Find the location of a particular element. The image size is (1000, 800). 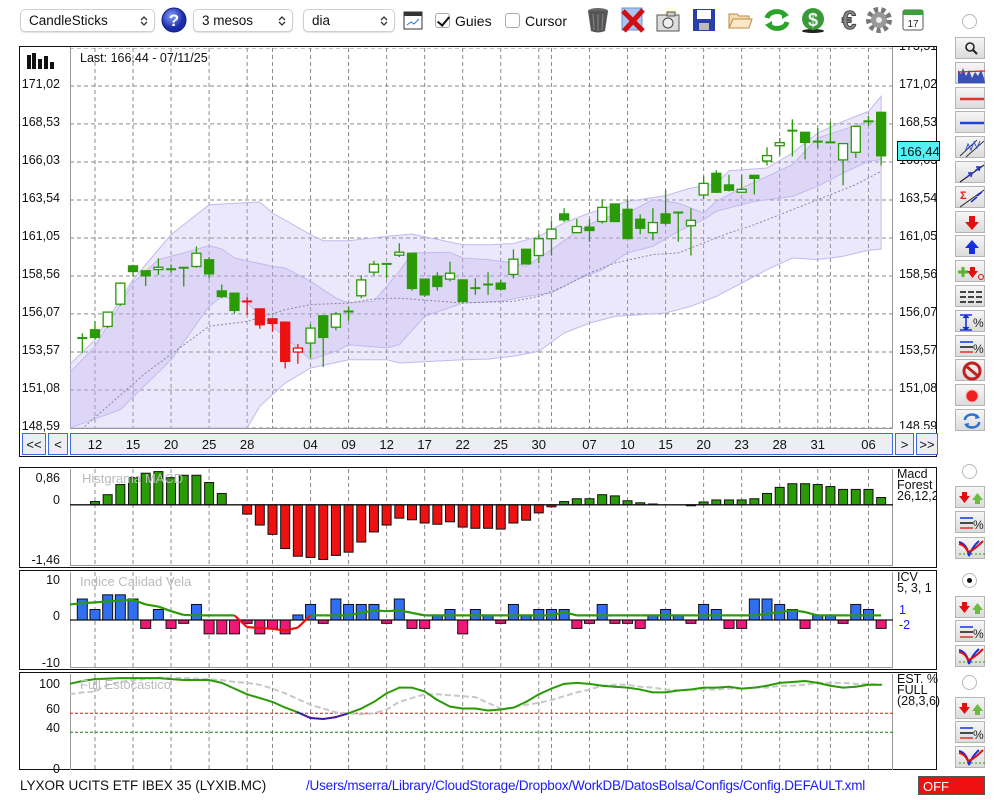

channel-button is located at coordinates (970, 147).